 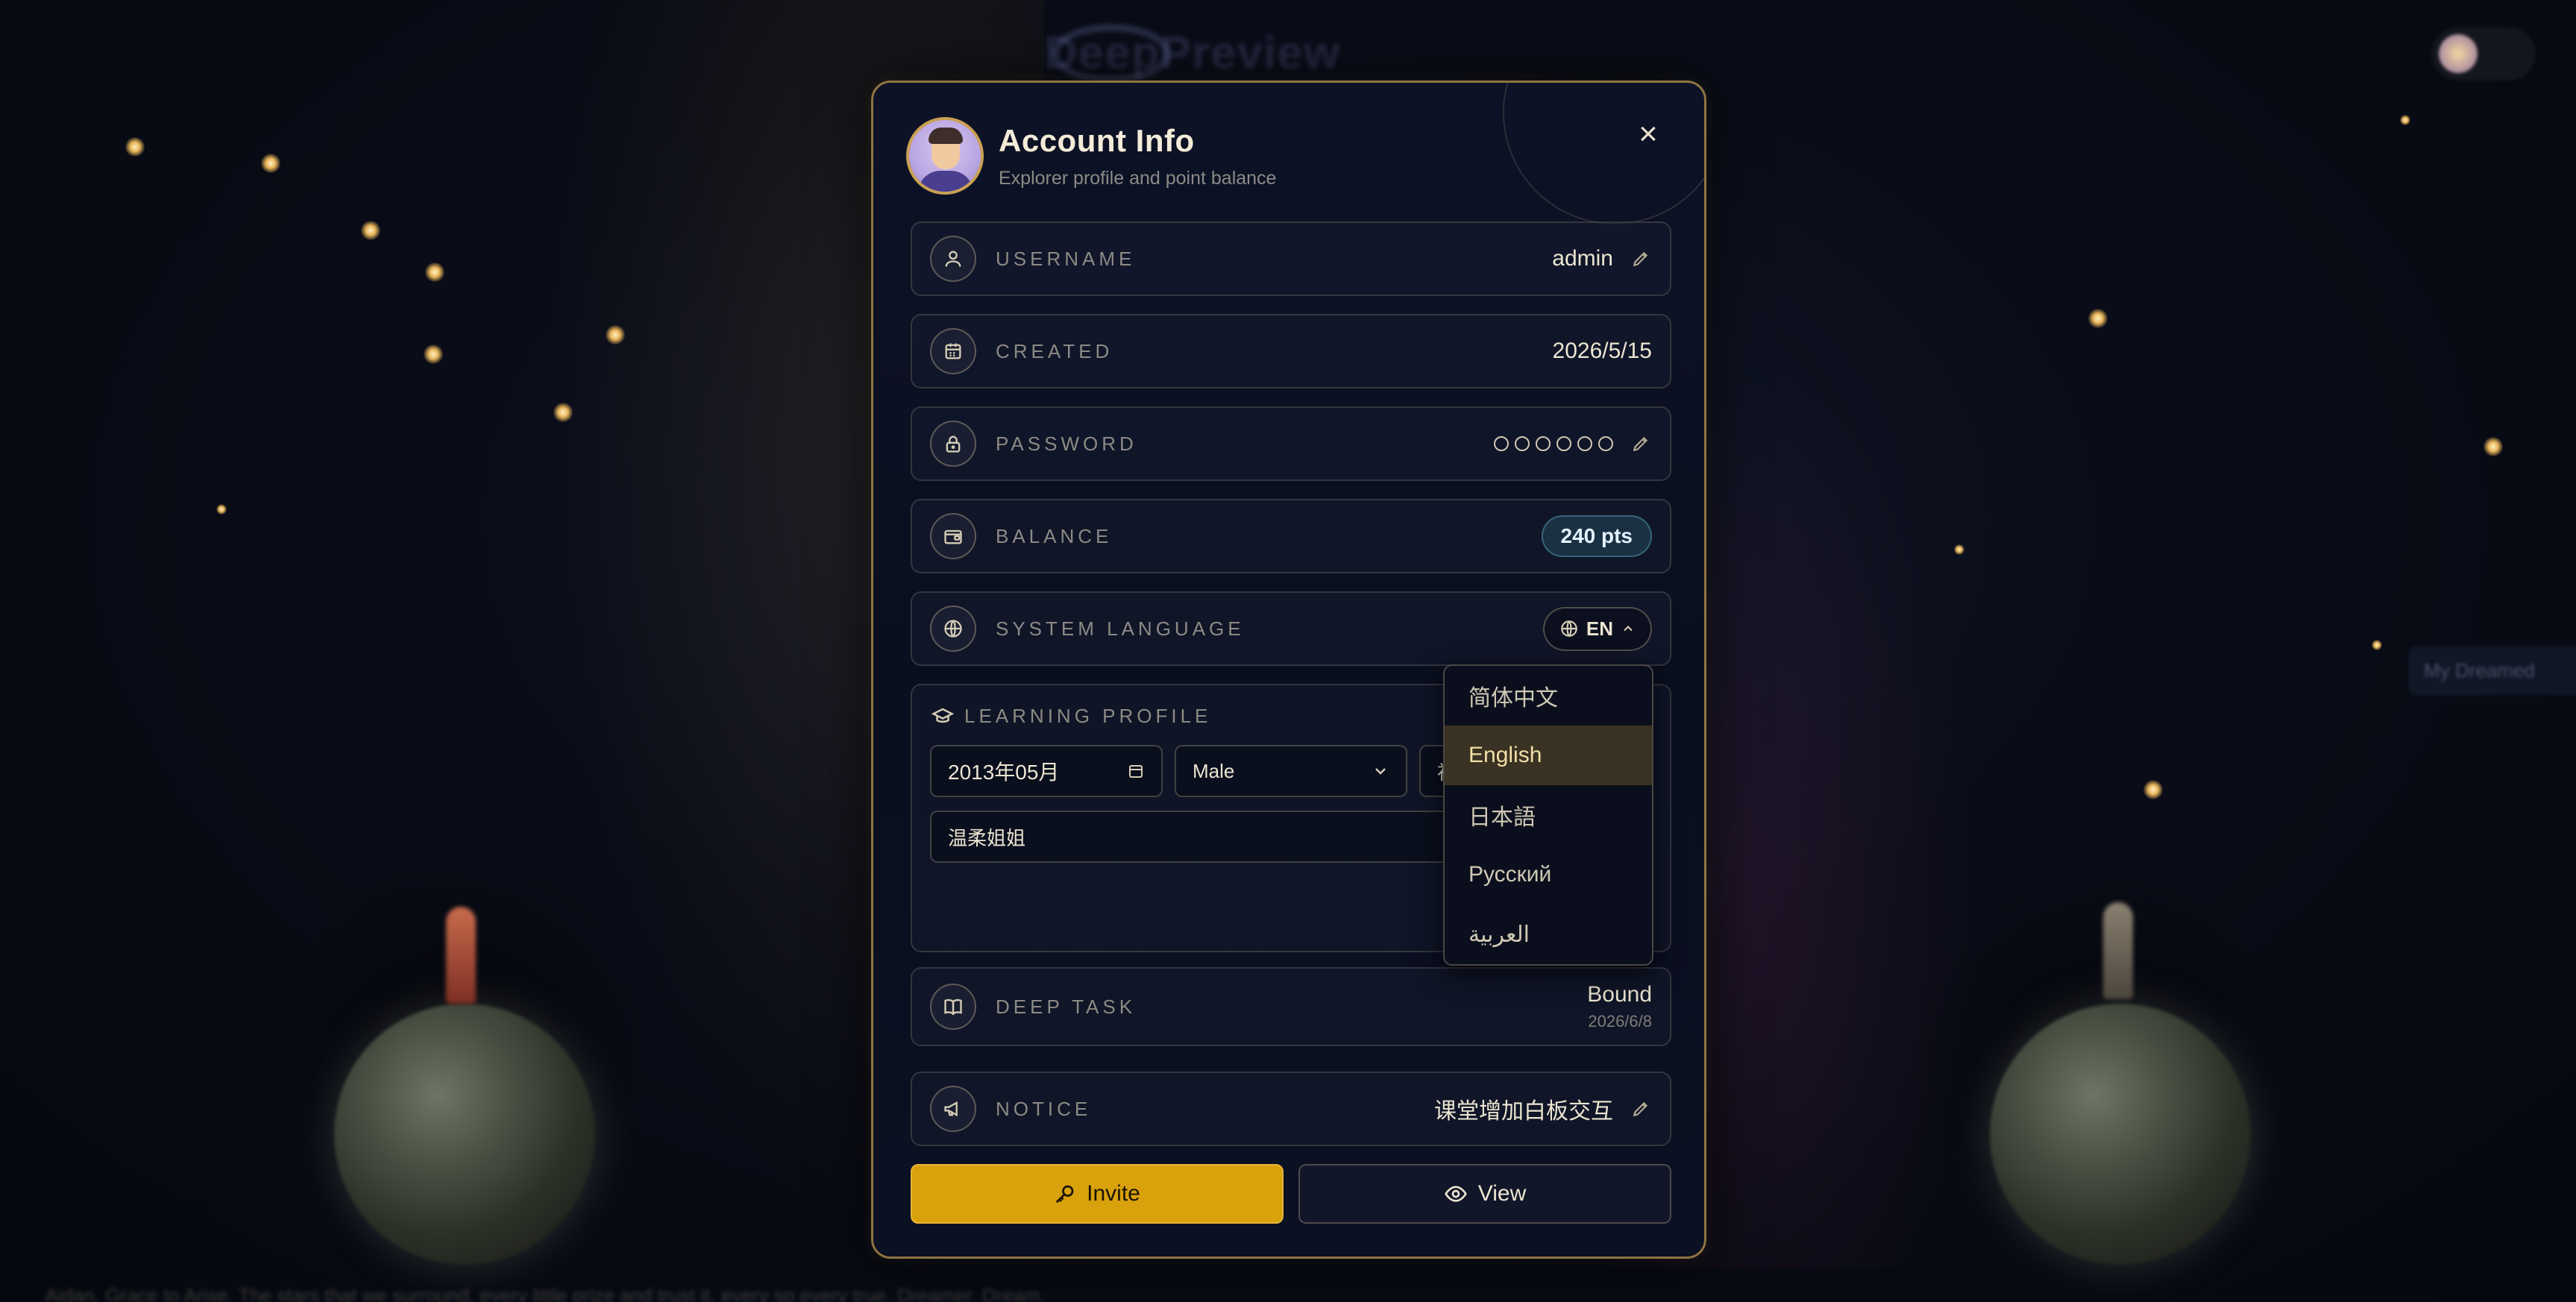 I want to click on deep-task-label: DEEP TASK, so click(x=1067, y=1007).